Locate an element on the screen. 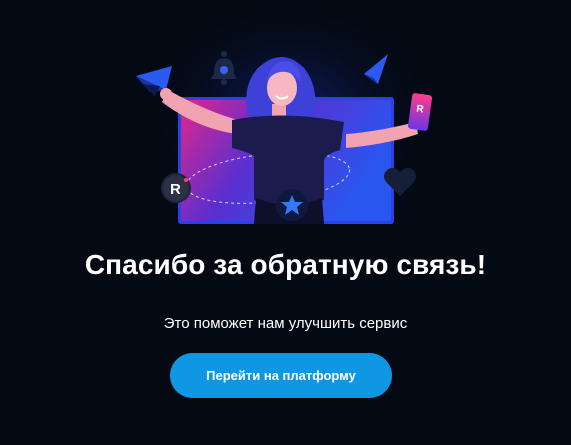 Image resolution: width=571 pixels, height=445 pixels. page-subtitle: Это поможет нам улучшить сервис is located at coordinates (285, 323).